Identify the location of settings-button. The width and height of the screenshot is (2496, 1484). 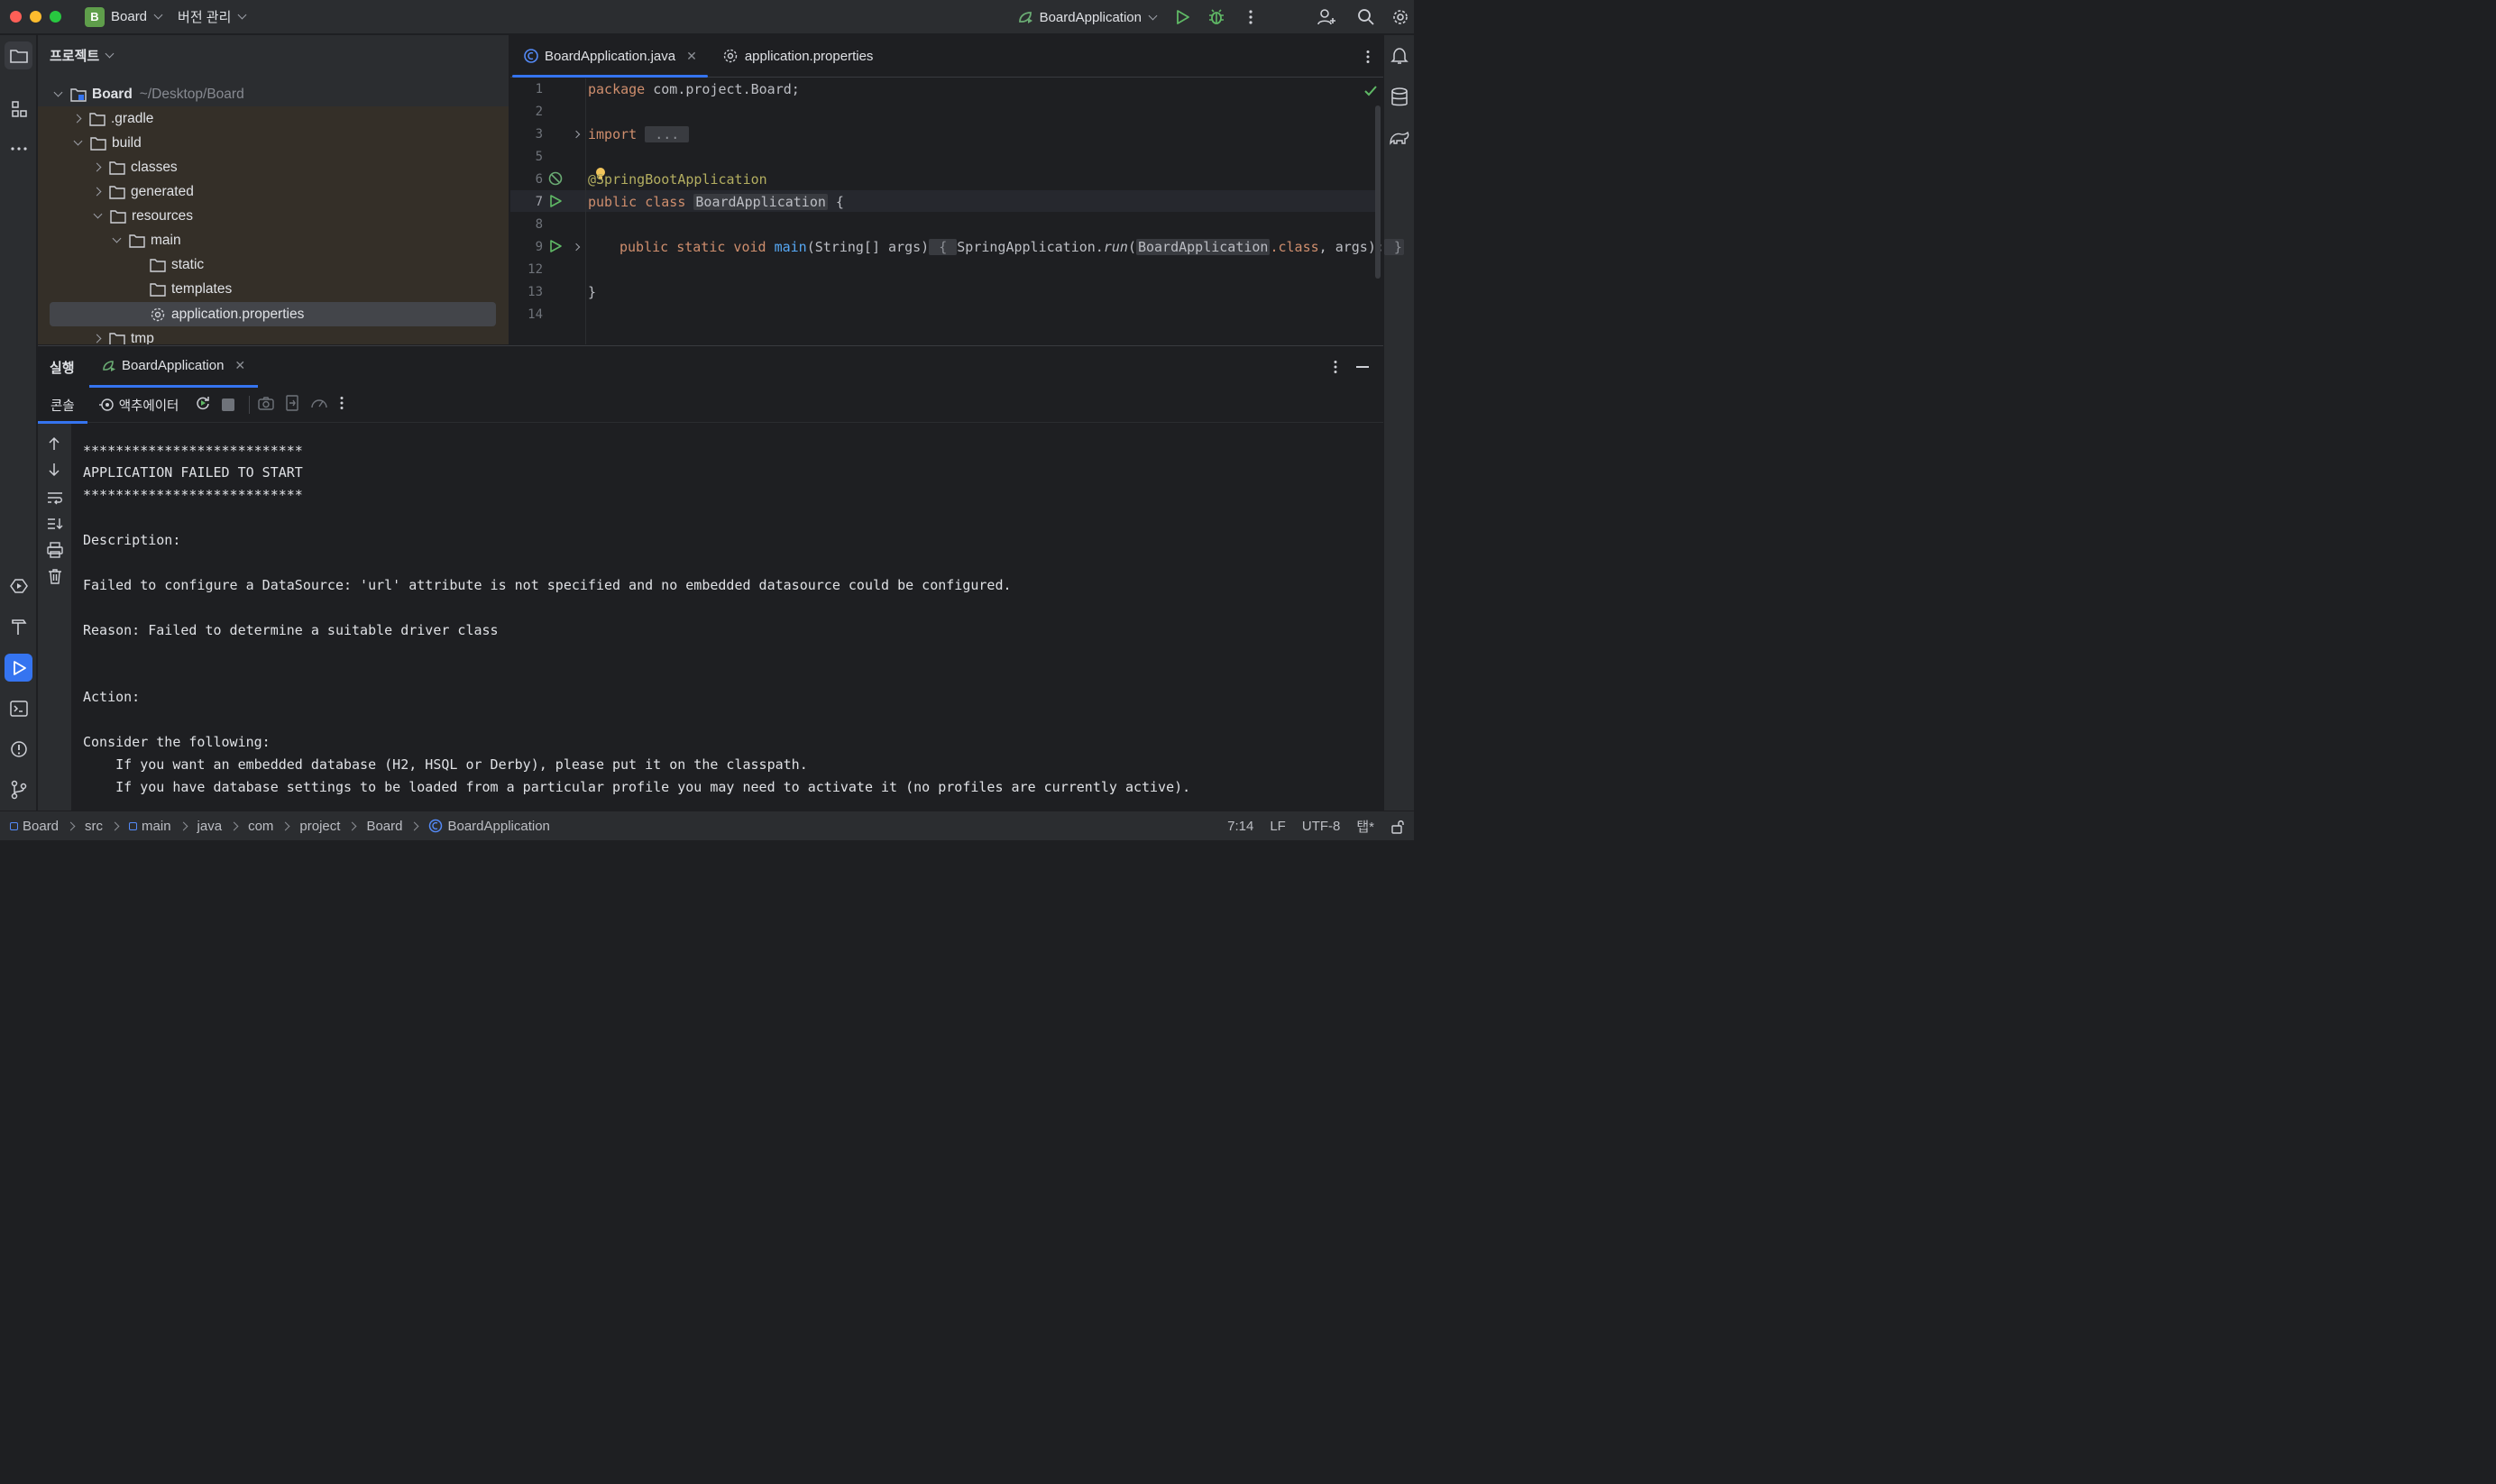
(1400, 17).